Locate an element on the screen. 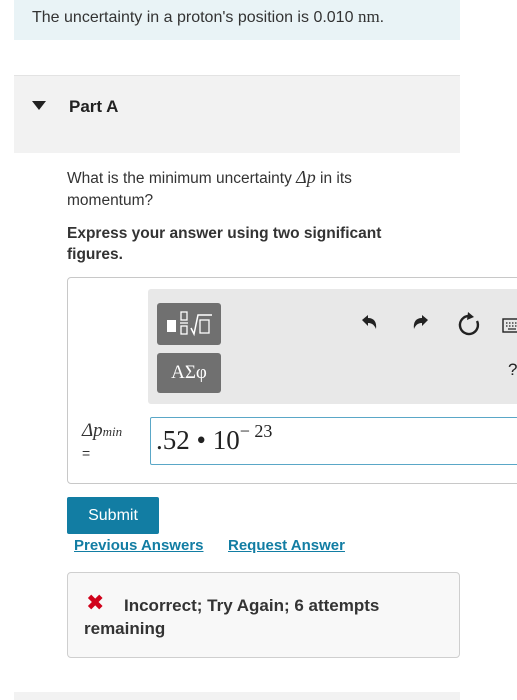 The height and width of the screenshot is (700, 517). submit-button: Submit is located at coordinates (113, 515).